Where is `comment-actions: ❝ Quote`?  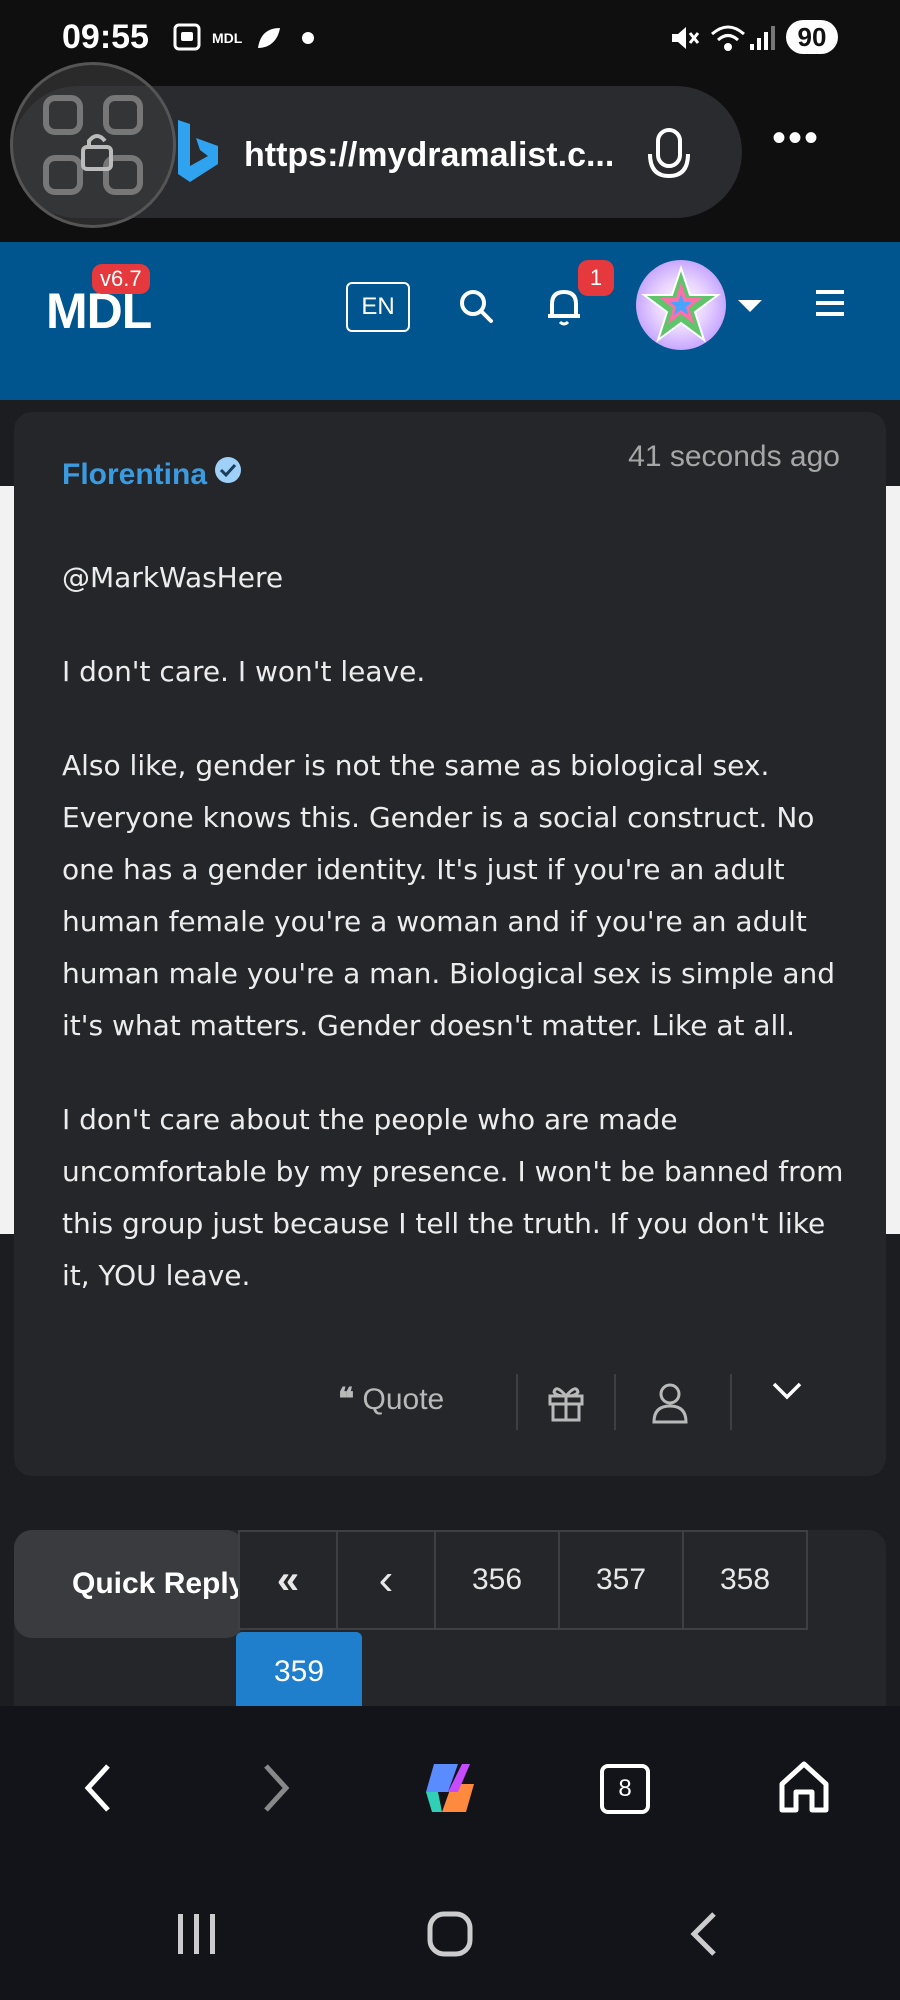 comment-actions: ❝ Quote is located at coordinates (450, 1404).